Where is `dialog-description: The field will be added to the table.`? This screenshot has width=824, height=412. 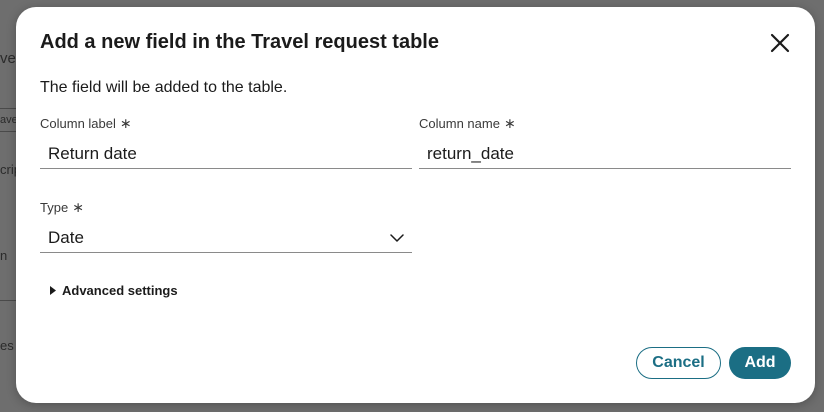 dialog-description: The field will be added to the table. is located at coordinates (164, 87).